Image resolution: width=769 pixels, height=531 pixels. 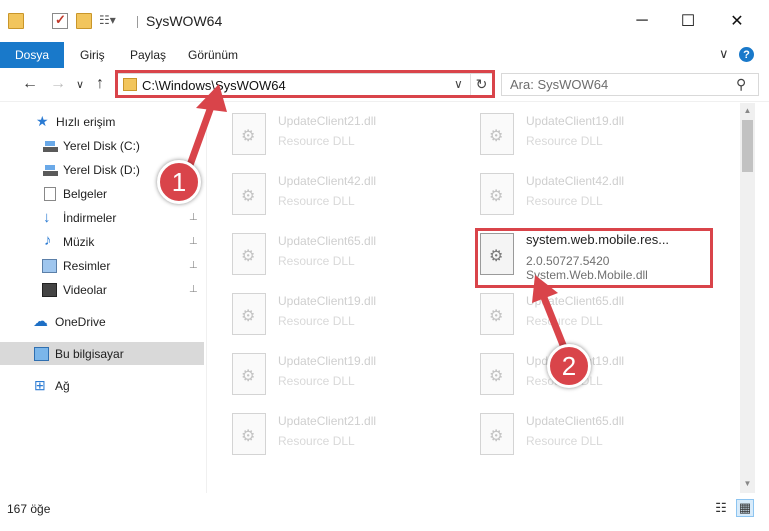 What do you see at coordinates (642, 21) in the screenshot?
I see `minimize-button: ─` at bounding box center [642, 21].